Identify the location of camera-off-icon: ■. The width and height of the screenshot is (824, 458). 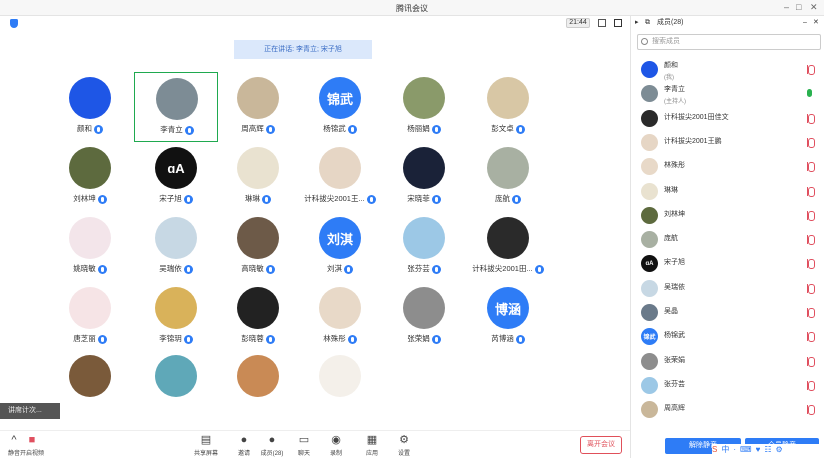
(32, 440).